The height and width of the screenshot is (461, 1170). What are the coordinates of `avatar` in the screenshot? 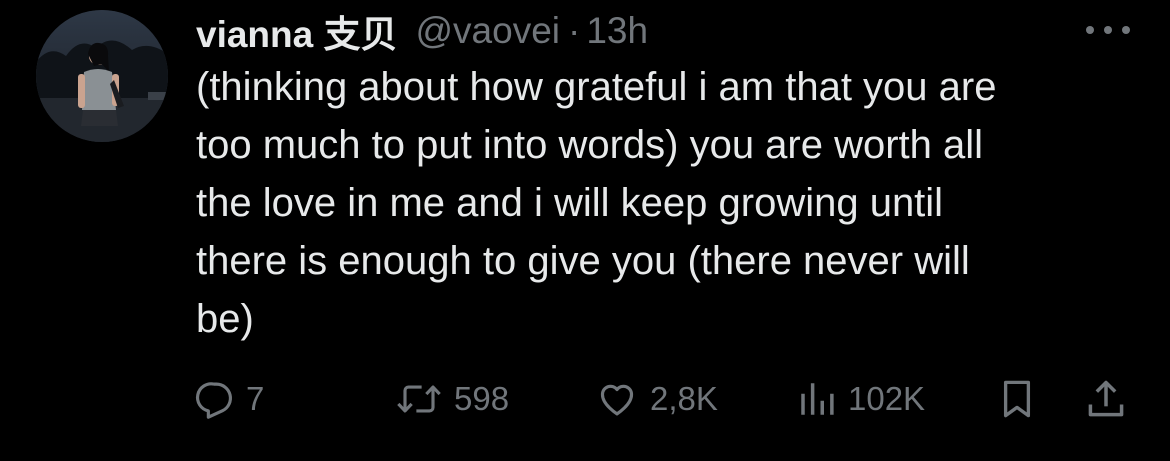 It's located at (102, 76).